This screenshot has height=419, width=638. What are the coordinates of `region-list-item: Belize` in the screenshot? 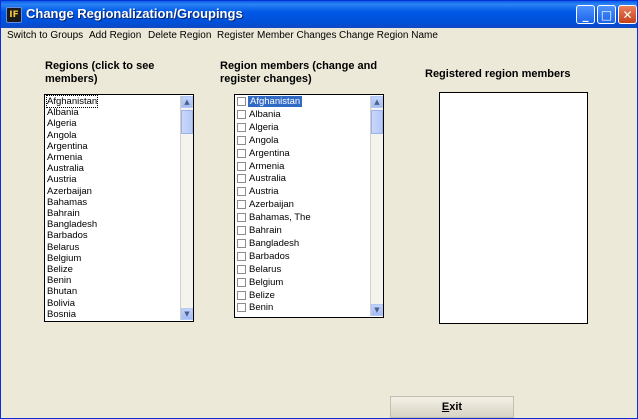 It's located at (60, 269).